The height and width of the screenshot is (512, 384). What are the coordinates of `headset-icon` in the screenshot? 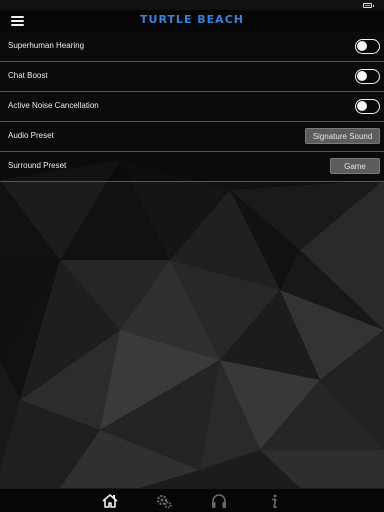 It's located at (219, 501).